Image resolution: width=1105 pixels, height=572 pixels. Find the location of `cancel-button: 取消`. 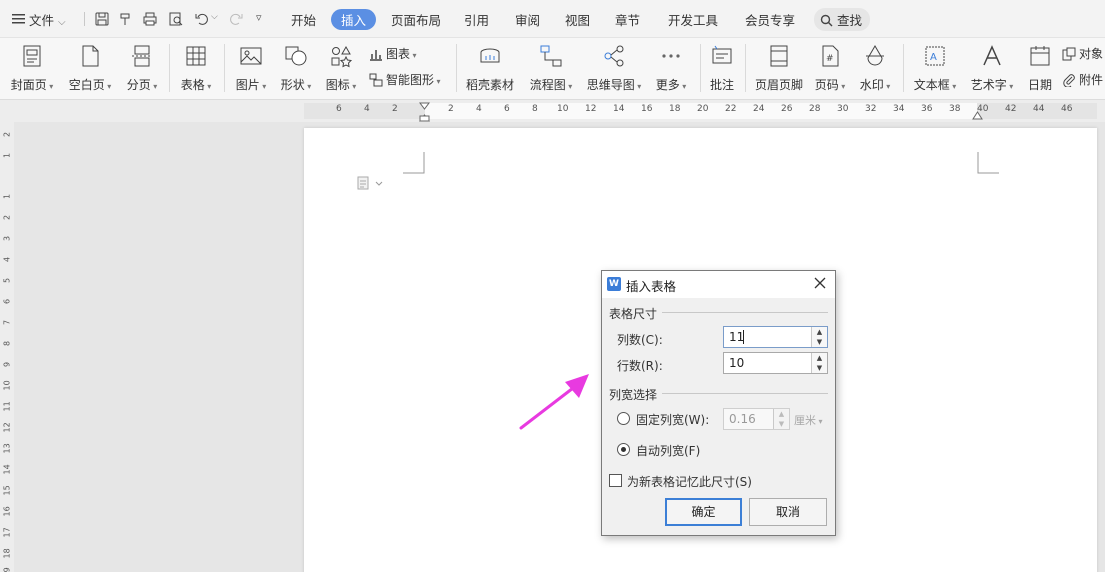

cancel-button: 取消 is located at coordinates (788, 512).